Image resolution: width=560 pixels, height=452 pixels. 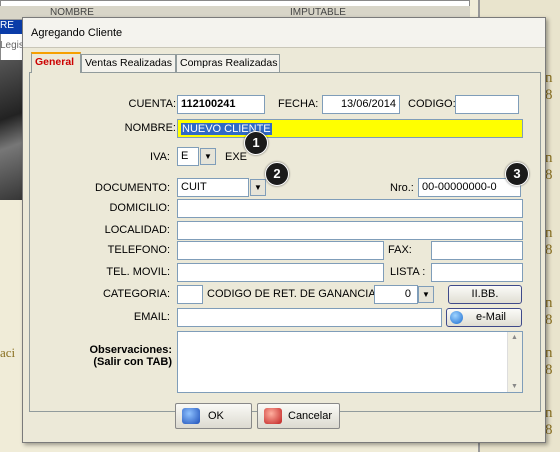 I want to click on ok-button-label: OK, so click(x=216, y=416).